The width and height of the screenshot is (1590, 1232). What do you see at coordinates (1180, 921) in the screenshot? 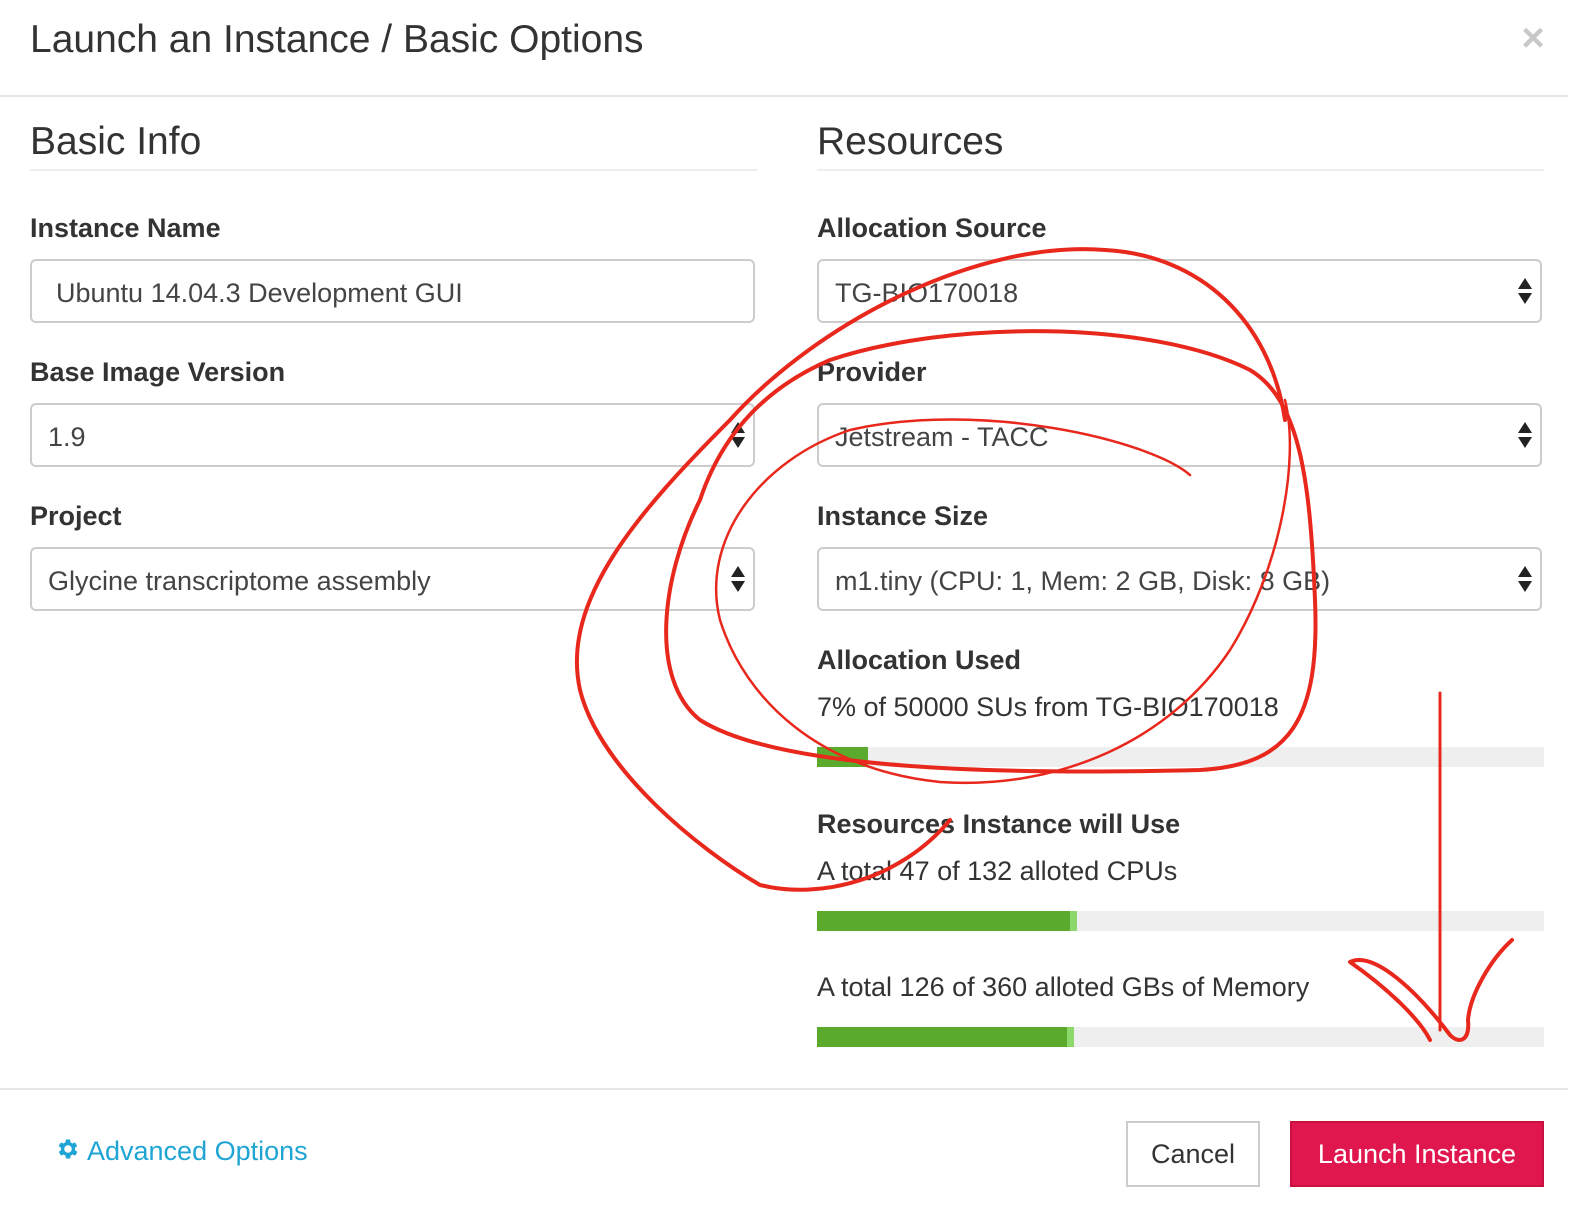
I see `cpu-usage-progress` at bounding box center [1180, 921].